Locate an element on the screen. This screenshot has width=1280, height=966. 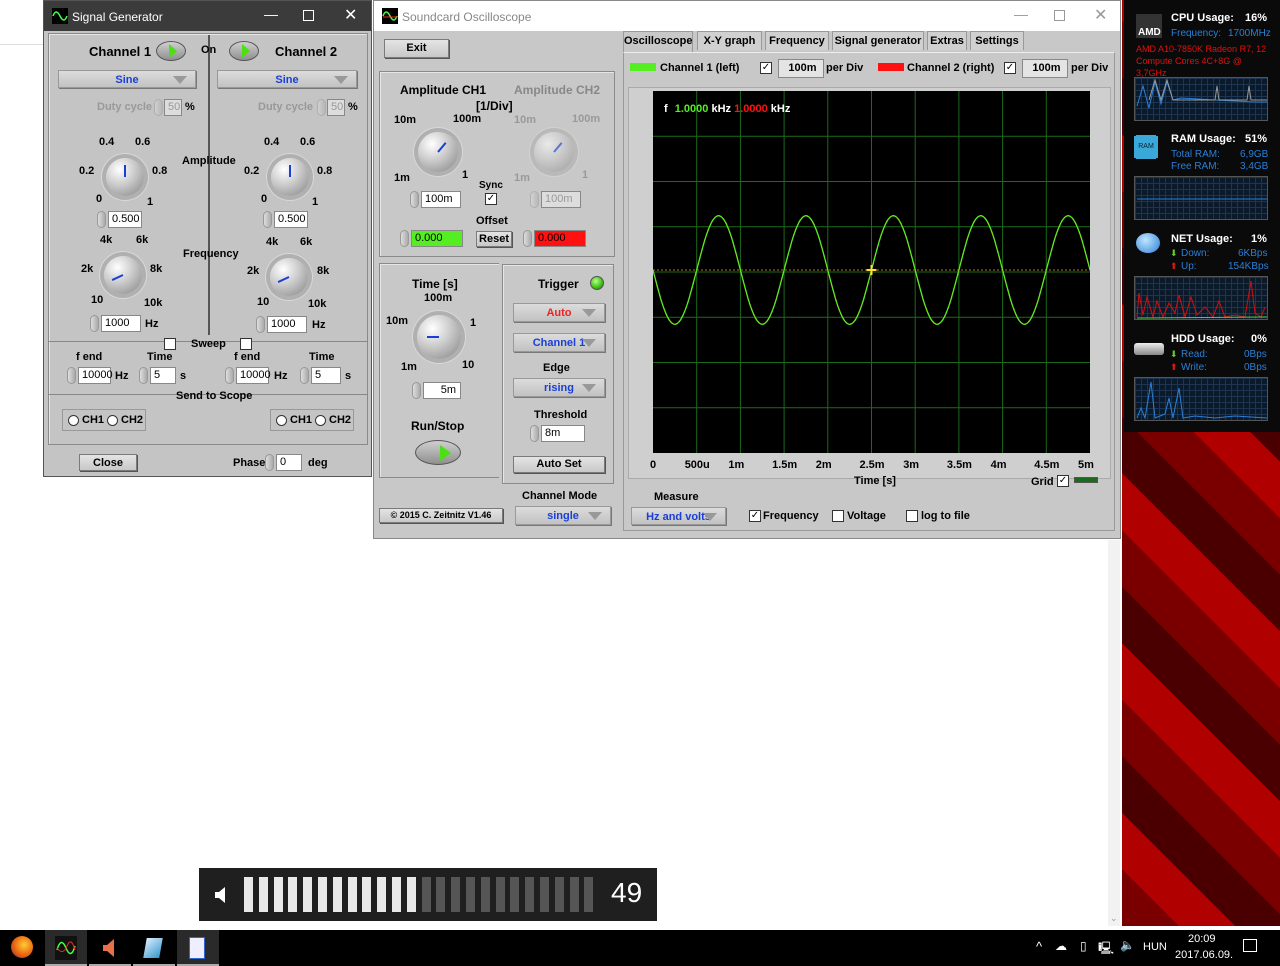
clock-time: 20:09 is located at coordinates (1202, 939).